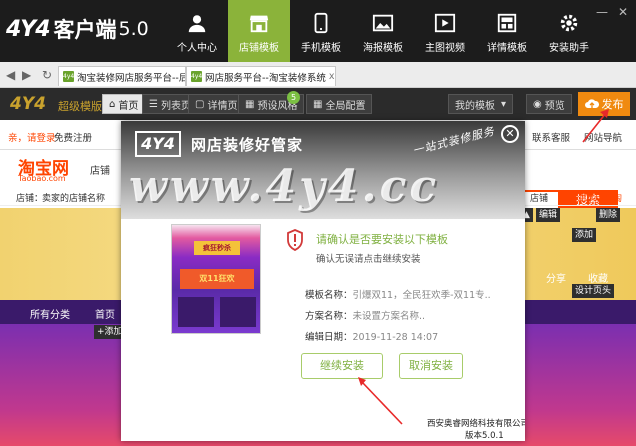 This screenshot has width=636, height=446. Describe the element at coordinates (329, 337) in the screenshot. I see `info-label: 编辑日期：` at that location.